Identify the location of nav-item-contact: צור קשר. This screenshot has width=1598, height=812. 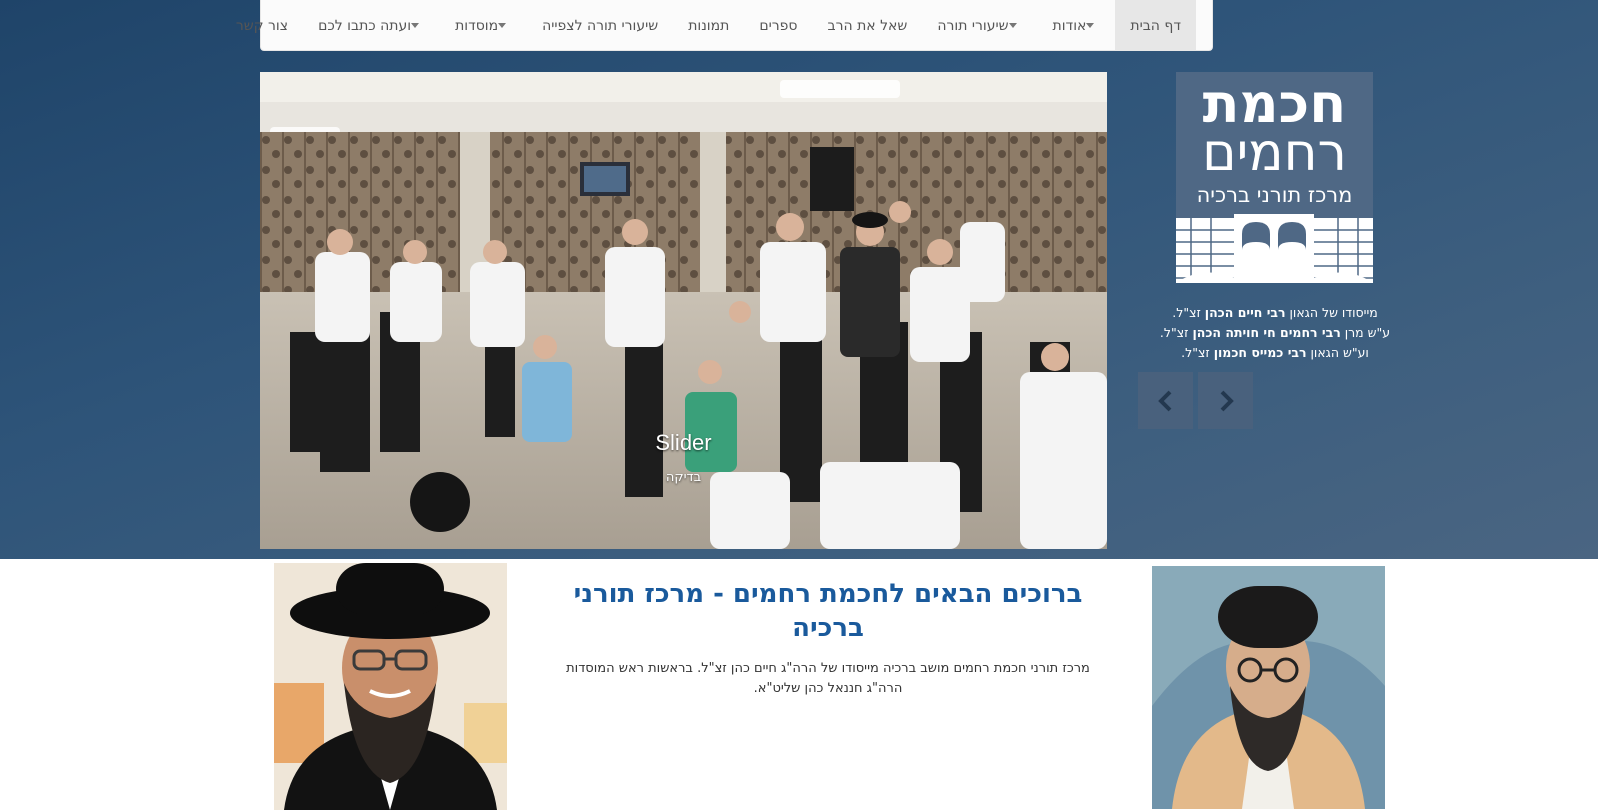
(262, 25).